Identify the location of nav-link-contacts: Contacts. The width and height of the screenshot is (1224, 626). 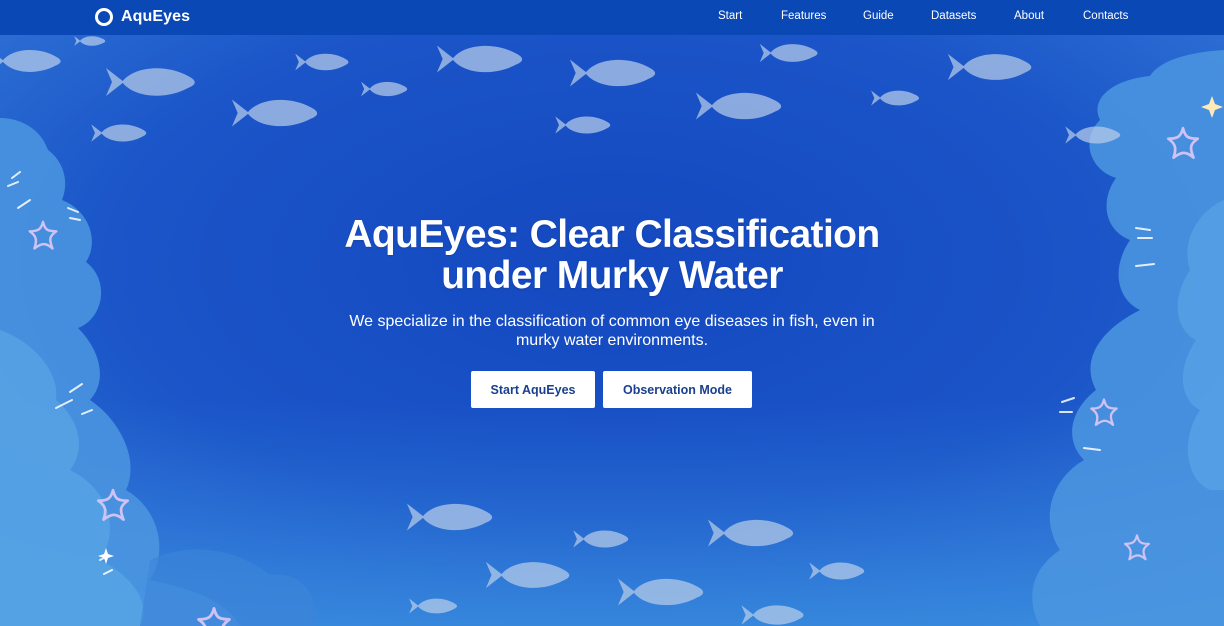
(1105, 16).